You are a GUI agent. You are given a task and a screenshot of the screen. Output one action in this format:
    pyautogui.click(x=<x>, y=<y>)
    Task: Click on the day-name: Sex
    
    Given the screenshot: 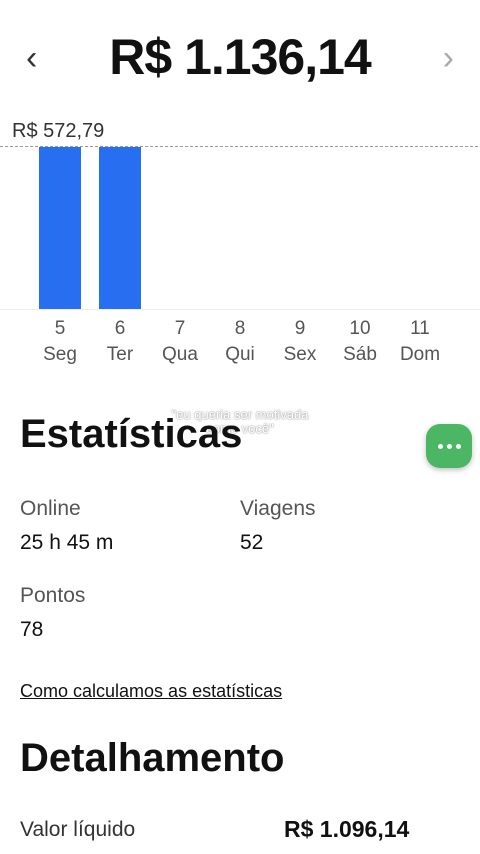 What is the action you would take?
    pyautogui.click(x=300, y=354)
    